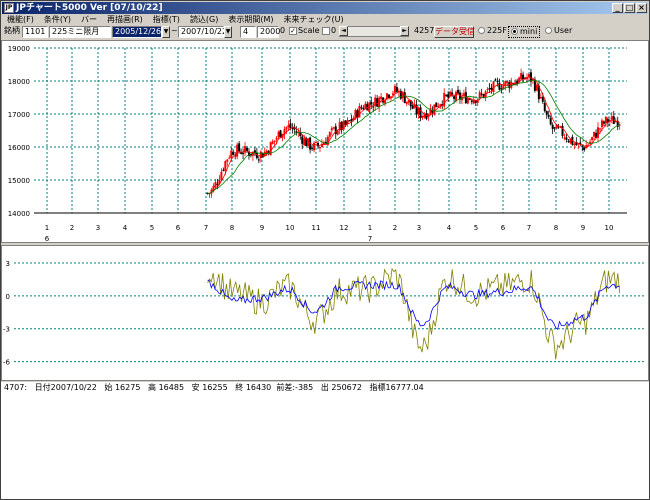 This screenshot has height=500, width=650. Describe the element at coordinates (404, 31) in the screenshot. I see `scroll-right-icon: ►` at that location.